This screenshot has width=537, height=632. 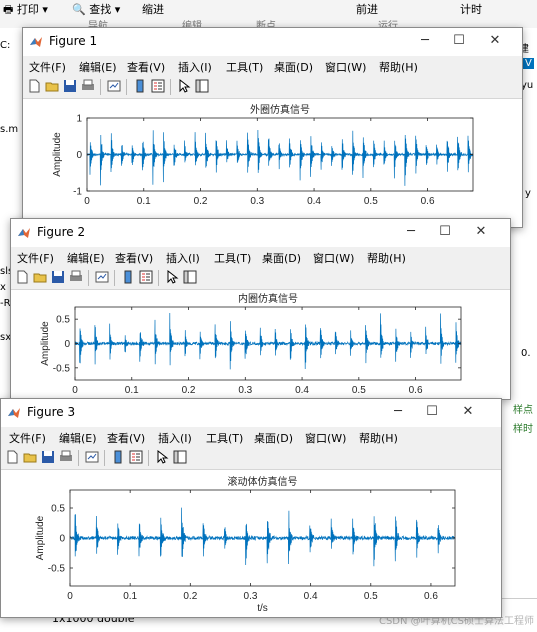 I want to click on x-axis-label: t/s, so click(x=262, y=608).